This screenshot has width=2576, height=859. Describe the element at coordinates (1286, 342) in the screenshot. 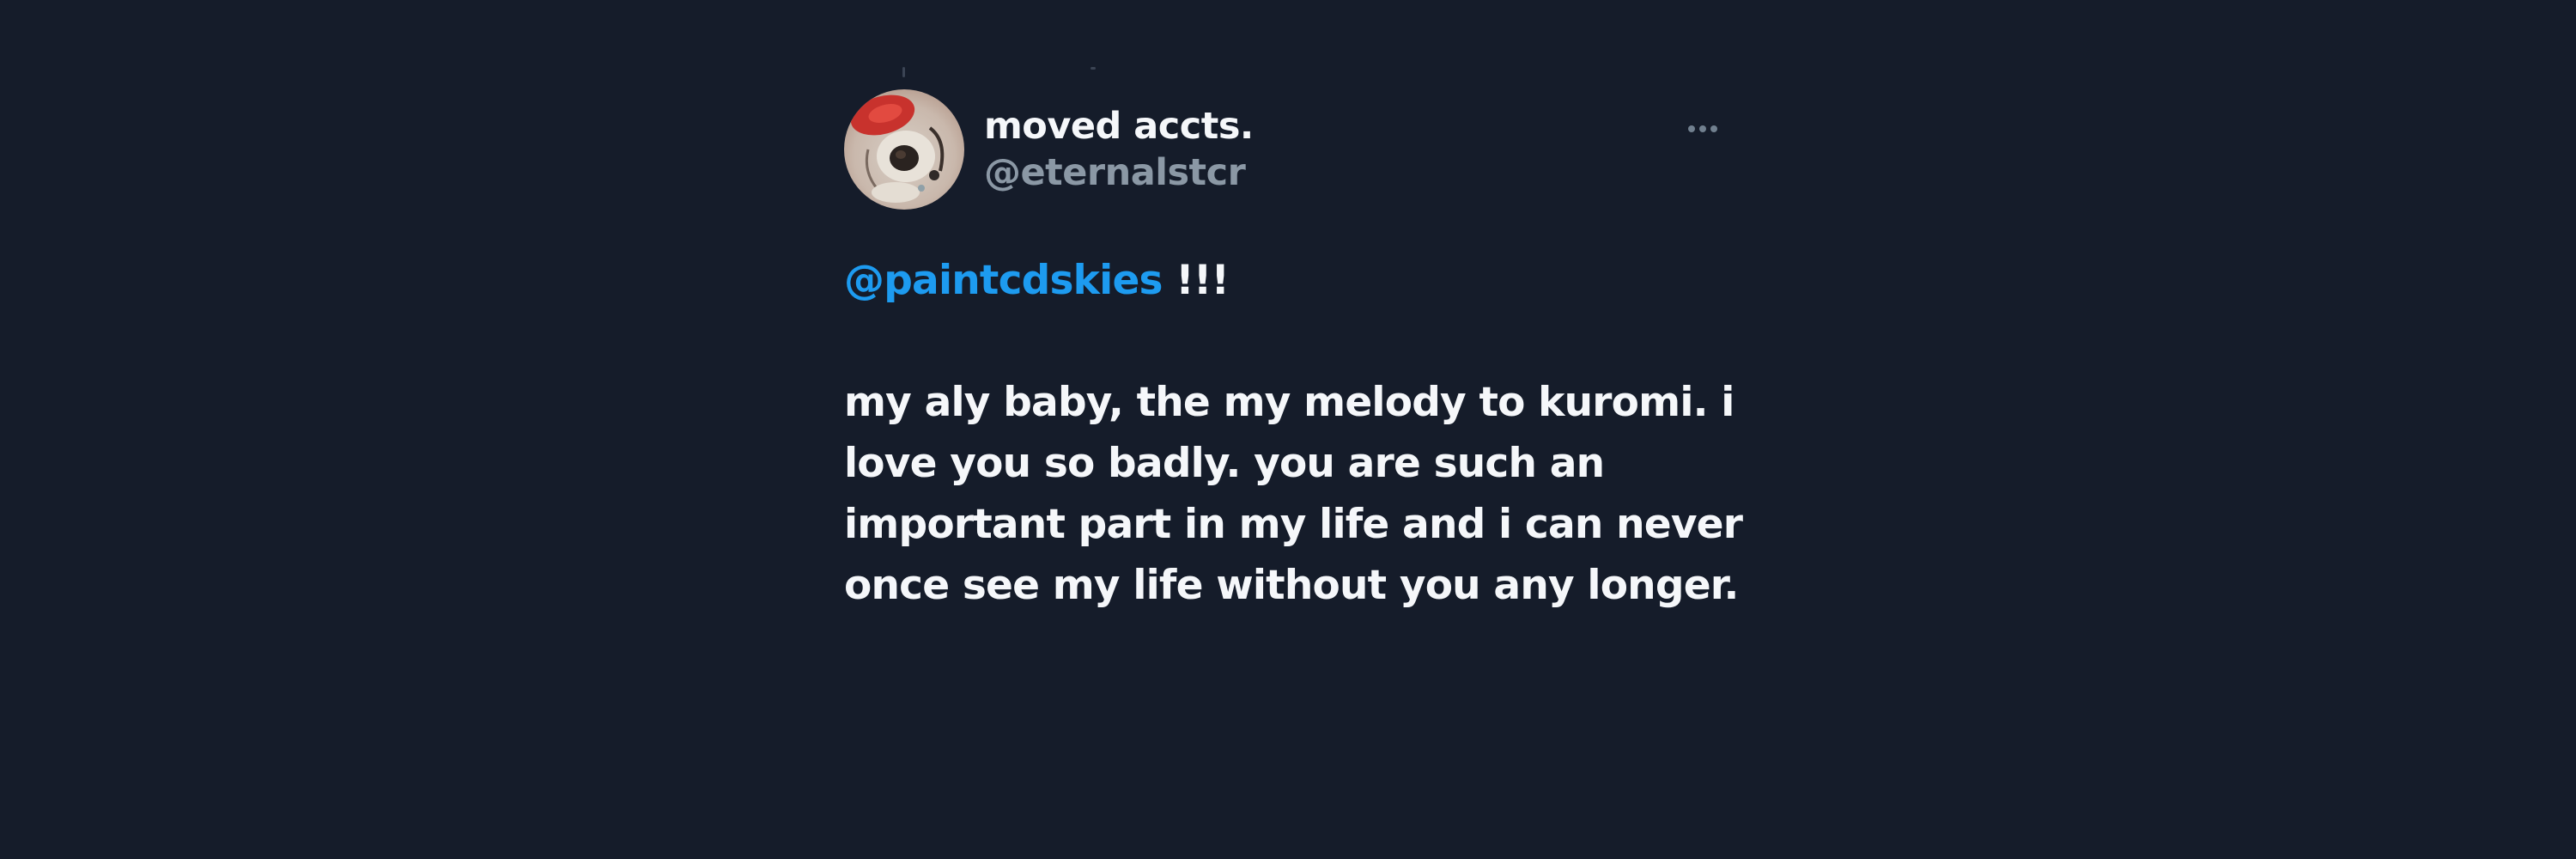

I see `paragraph-break` at that location.